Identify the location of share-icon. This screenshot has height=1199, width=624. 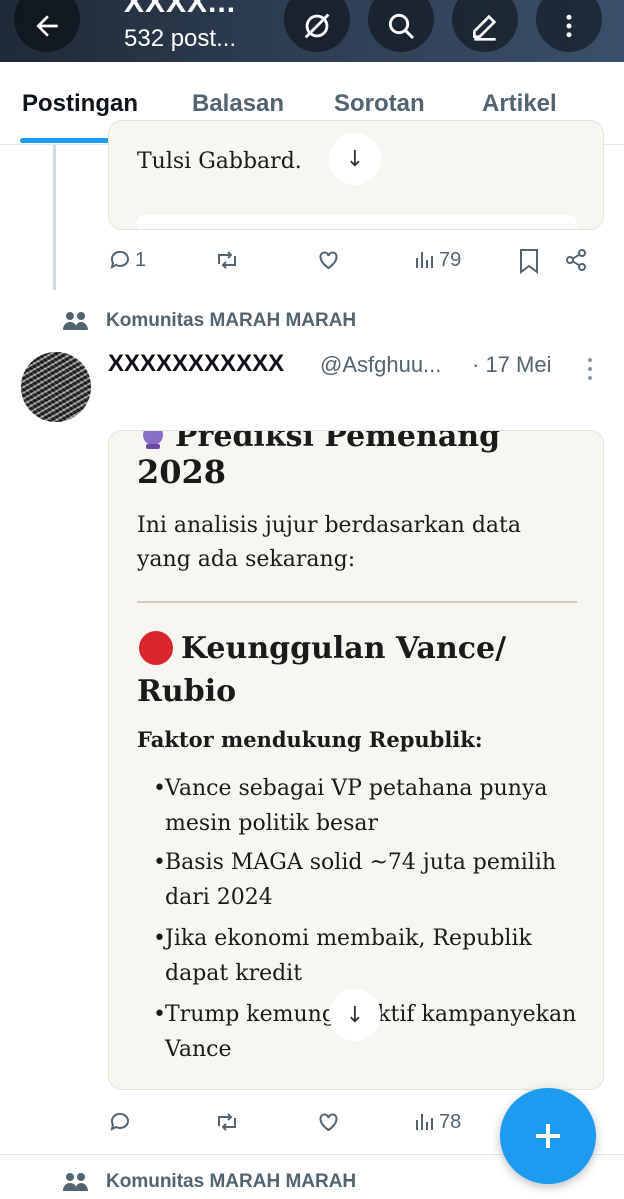
(576, 260).